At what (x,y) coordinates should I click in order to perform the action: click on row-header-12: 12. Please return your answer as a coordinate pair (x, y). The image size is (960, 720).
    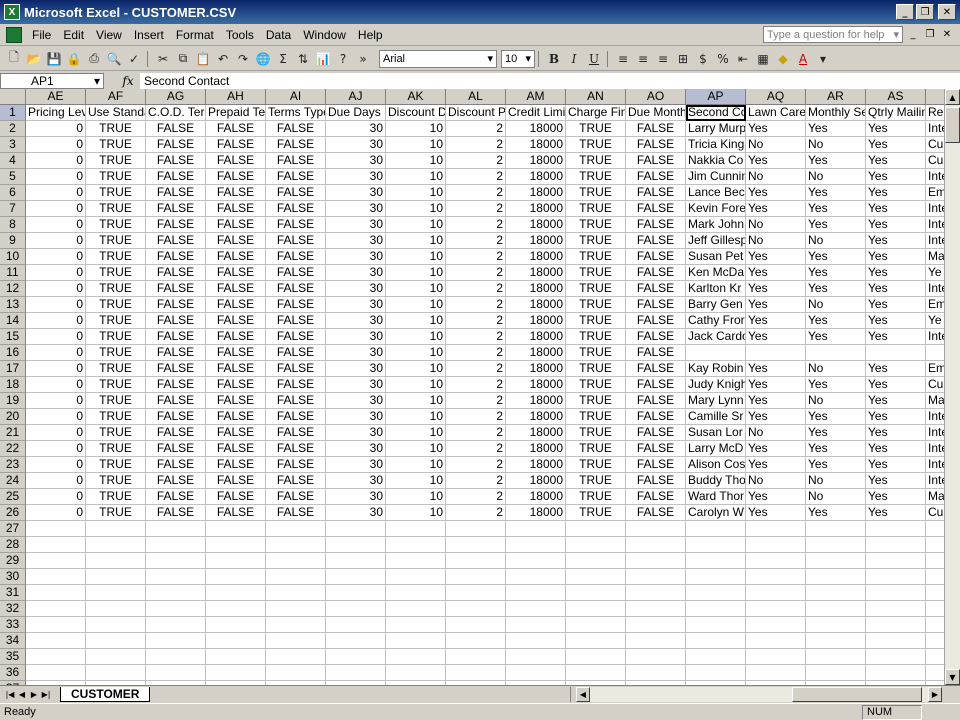
    Looking at the image, I should click on (13, 289).